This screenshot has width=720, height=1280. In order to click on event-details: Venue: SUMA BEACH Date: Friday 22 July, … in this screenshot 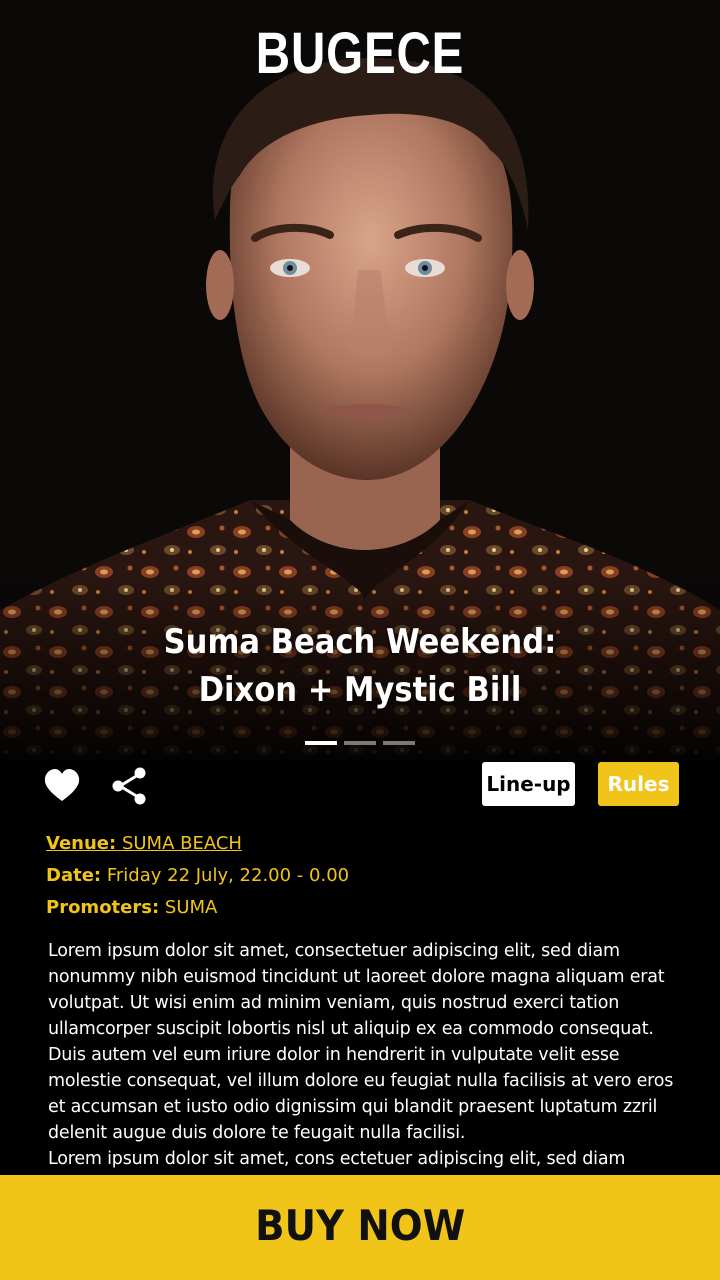, I will do `click(197, 876)`.